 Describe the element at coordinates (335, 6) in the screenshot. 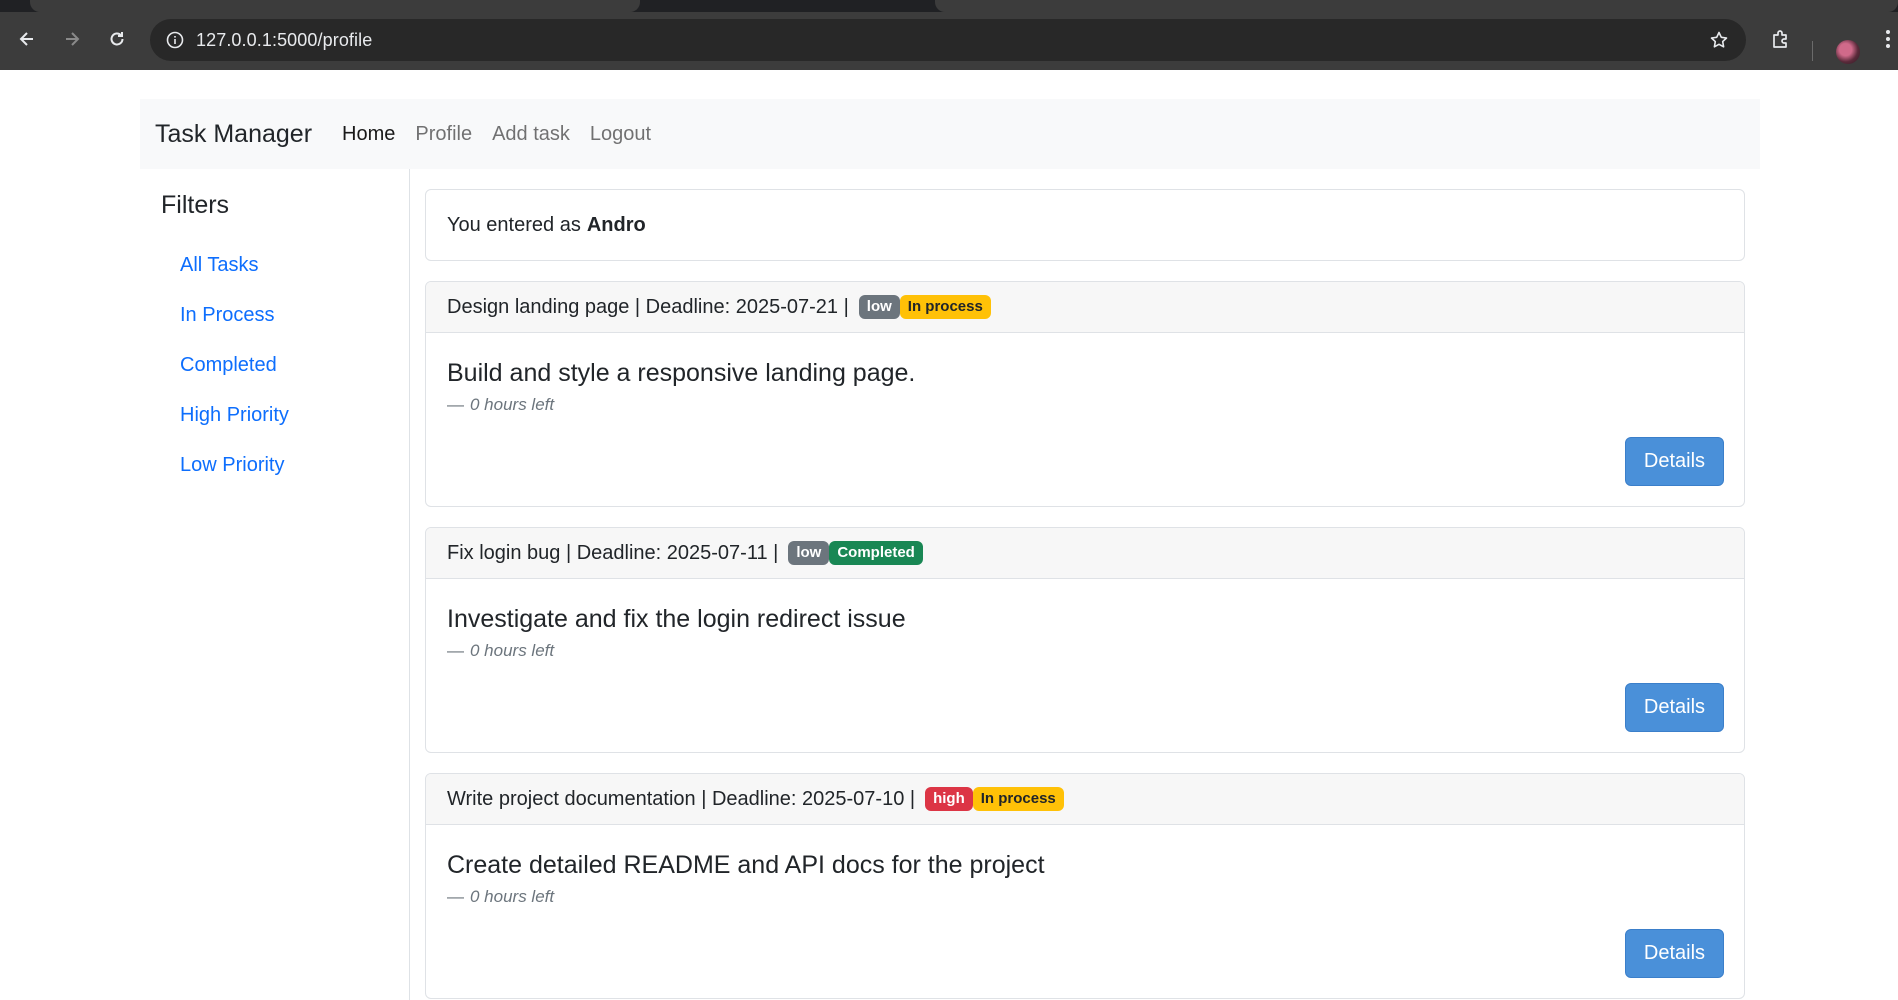

I see `browser-tab` at that location.